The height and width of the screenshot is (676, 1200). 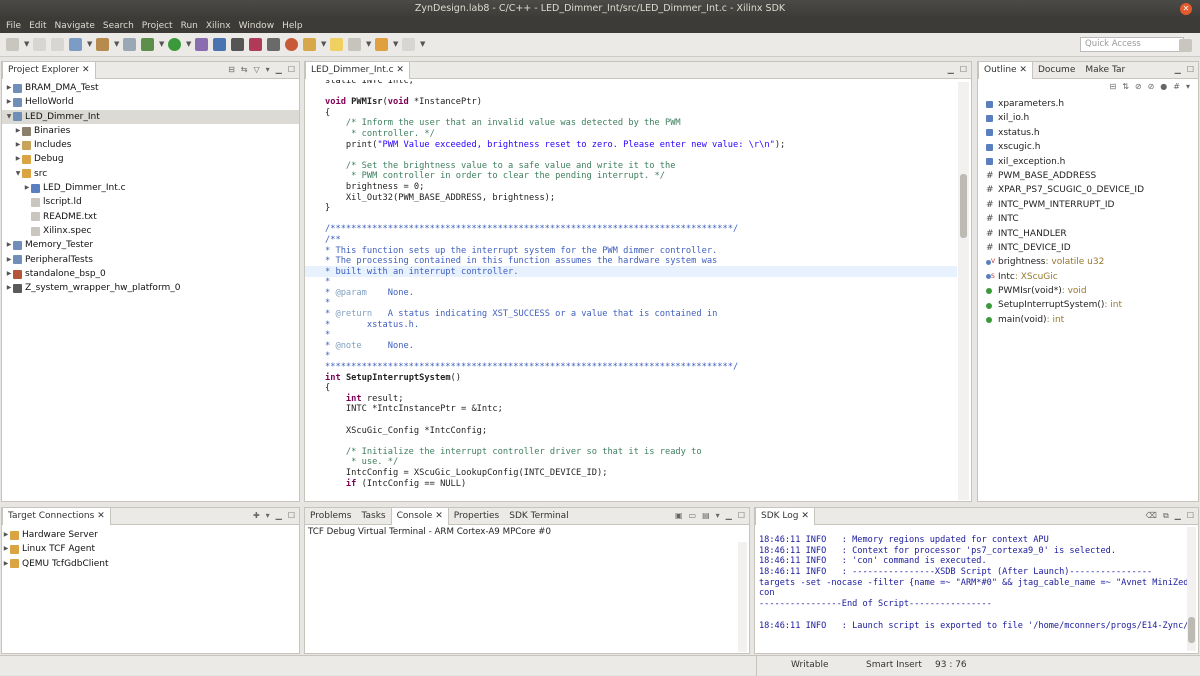 What do you see at coordinates (129, 44) in the screenshot?
I see `program-fpga-icon` at bounding box center [129, 44].